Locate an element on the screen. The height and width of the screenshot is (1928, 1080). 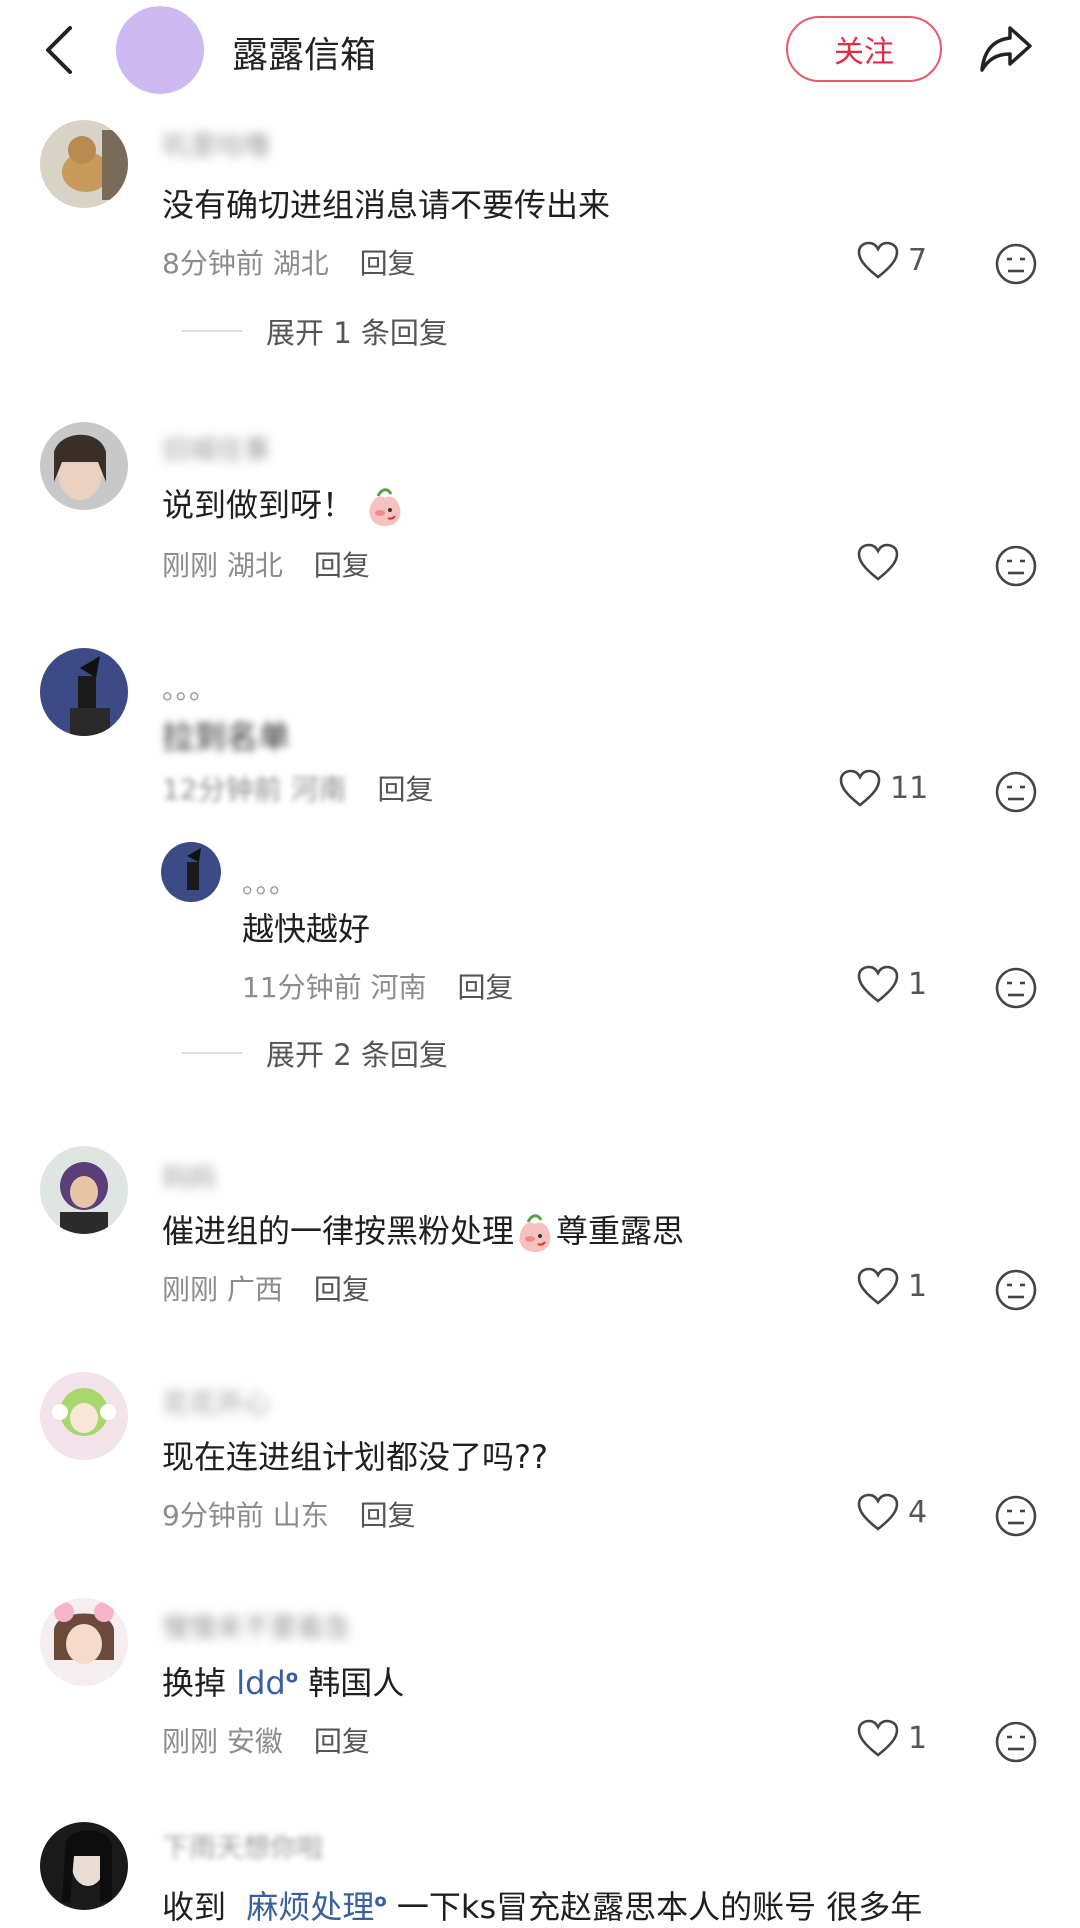
comment-location: 广西 is located at coordinates (254, 1289).